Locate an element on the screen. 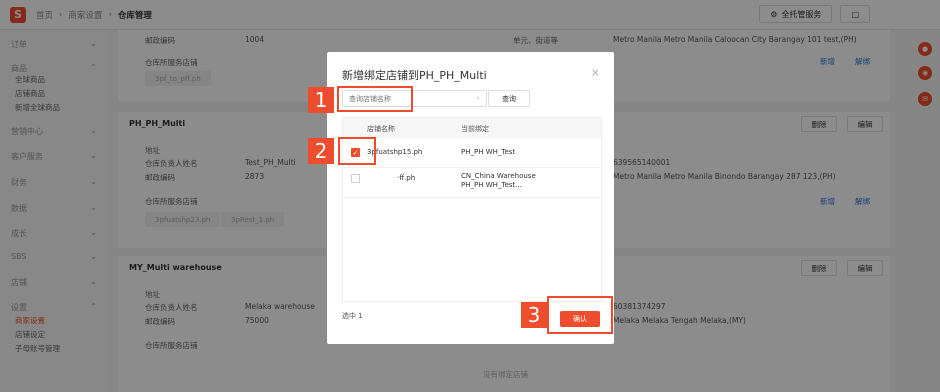  shop-name: ·ff.ph is located at coordinates (406, 178).